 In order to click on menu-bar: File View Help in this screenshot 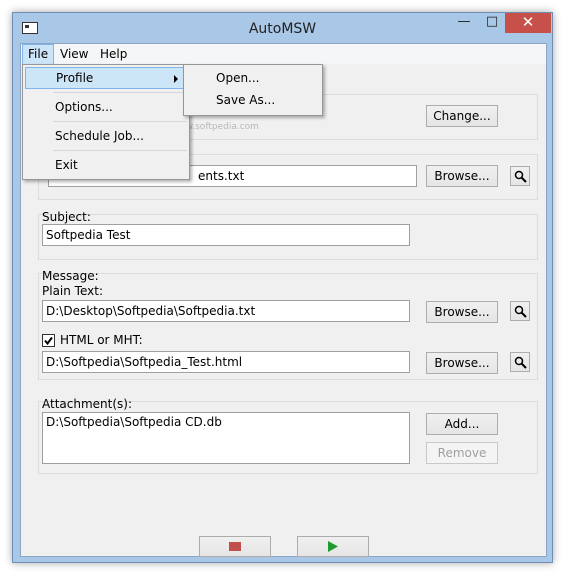, I will do `click(283, 55)`.